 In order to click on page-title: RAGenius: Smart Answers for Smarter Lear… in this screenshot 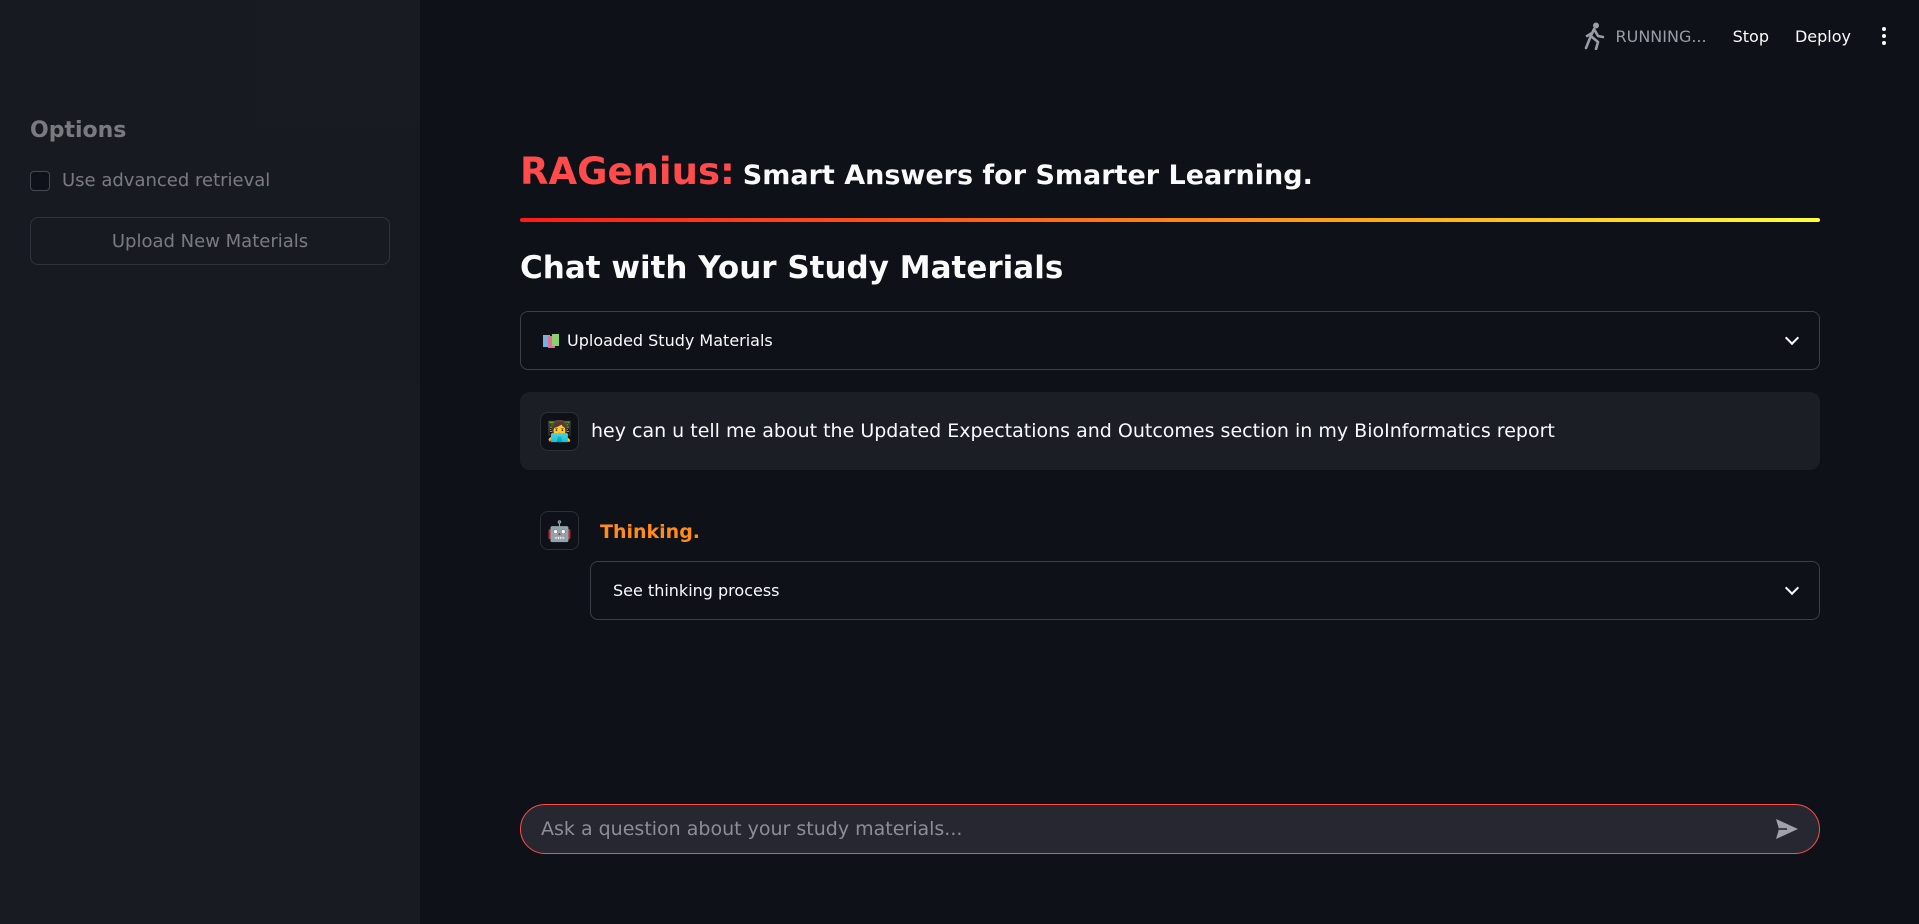, I will do `click(916, 171)`.